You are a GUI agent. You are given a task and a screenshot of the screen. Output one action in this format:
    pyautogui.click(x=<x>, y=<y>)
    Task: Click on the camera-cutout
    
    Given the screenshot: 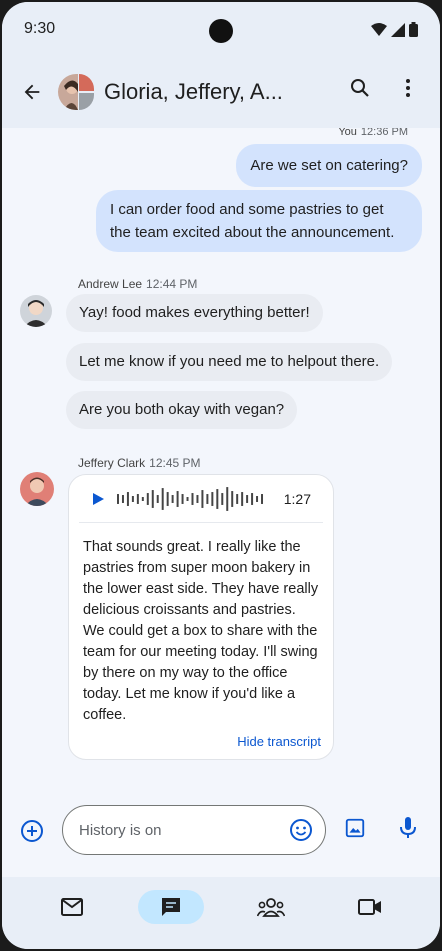 What is the action you would take?
    pyautogui.click(x=221, y=31)
    